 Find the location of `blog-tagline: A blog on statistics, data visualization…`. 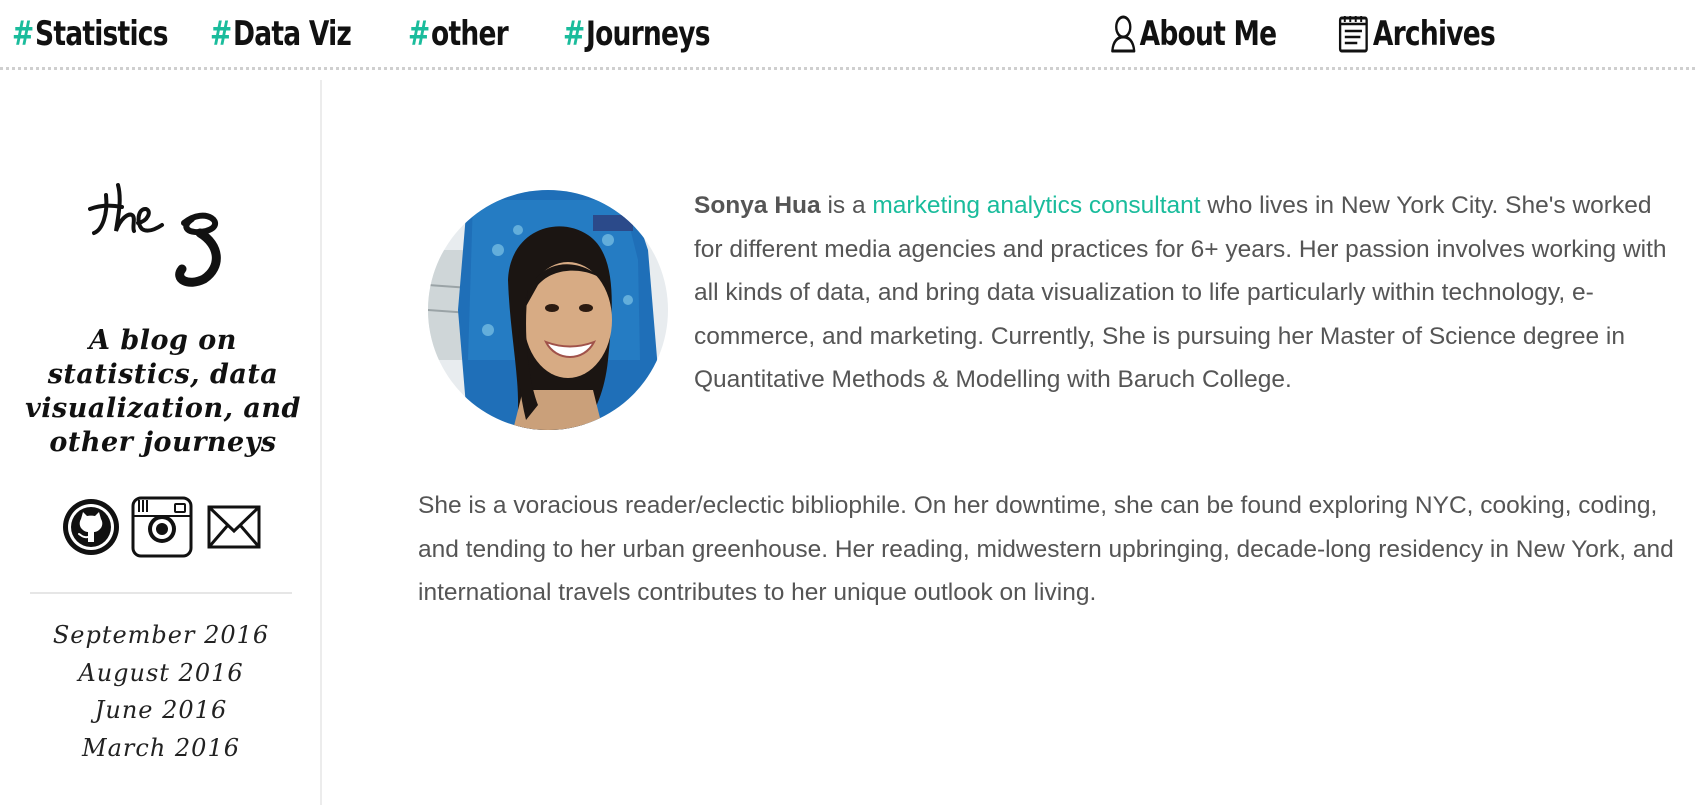

blog-tagline: A blog on statistics, data visualization… is located at coordinates (163, 391).